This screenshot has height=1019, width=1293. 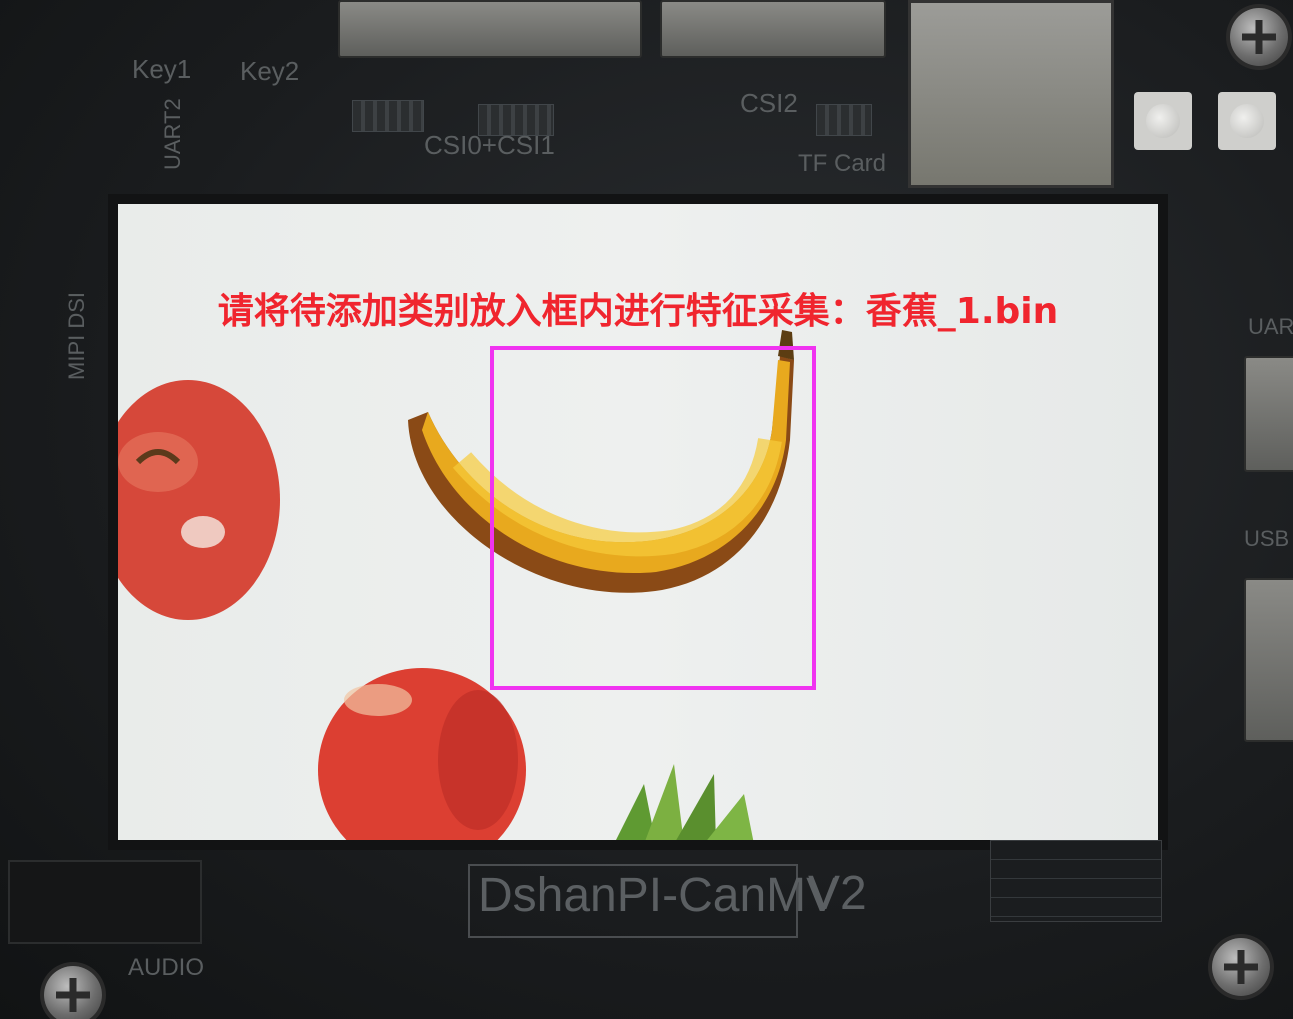 What do you see at coordinates (388, 116) in the screenshot?
I see `header-pins-top` at bounding box center [388, 116].